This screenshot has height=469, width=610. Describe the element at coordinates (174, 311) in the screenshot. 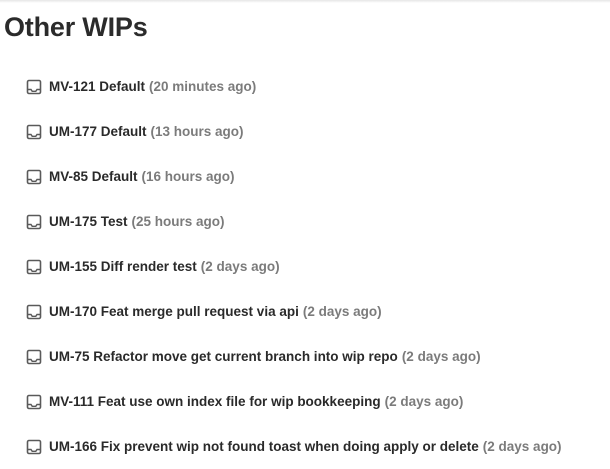

I see `wip-name: UM-170 Feat merge pull request via api` at that location.